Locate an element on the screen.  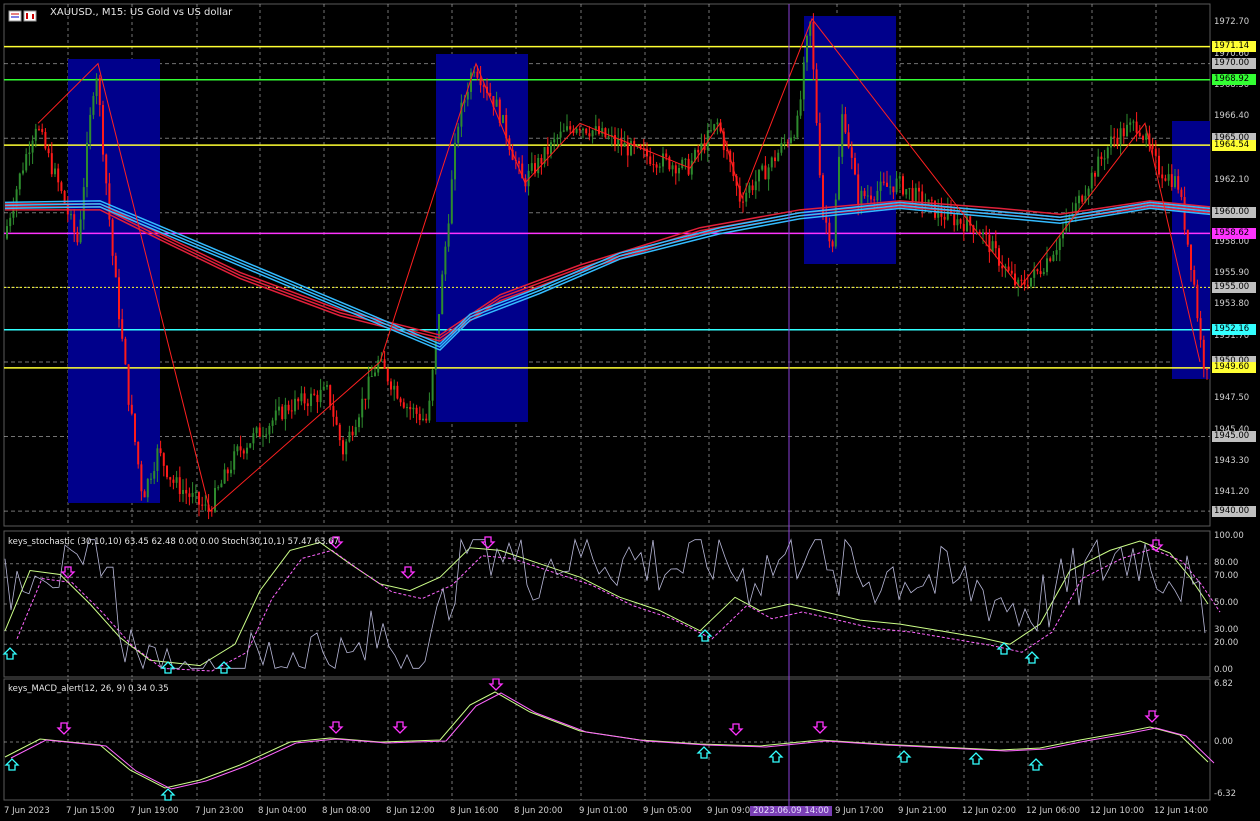
time-axis-tick: 9 Jun 01:00 is located at coordinates (603, 811).